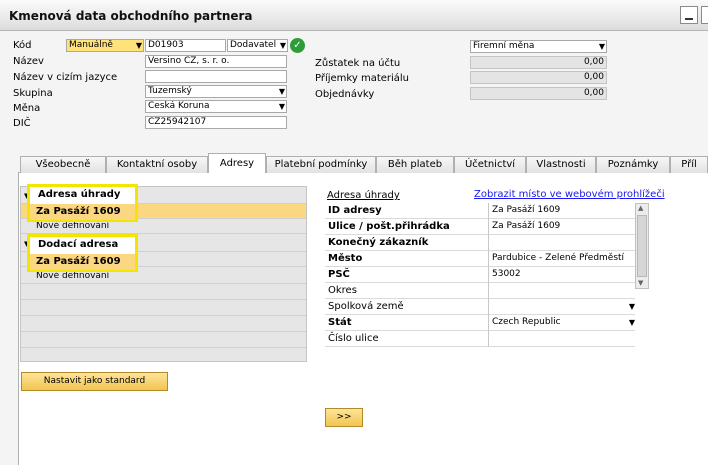 The width and height of the screenshot is (708, 465). Describe the element at coordinates (340, 322) in the screenshot. I see `country-label: Stát` at that location.